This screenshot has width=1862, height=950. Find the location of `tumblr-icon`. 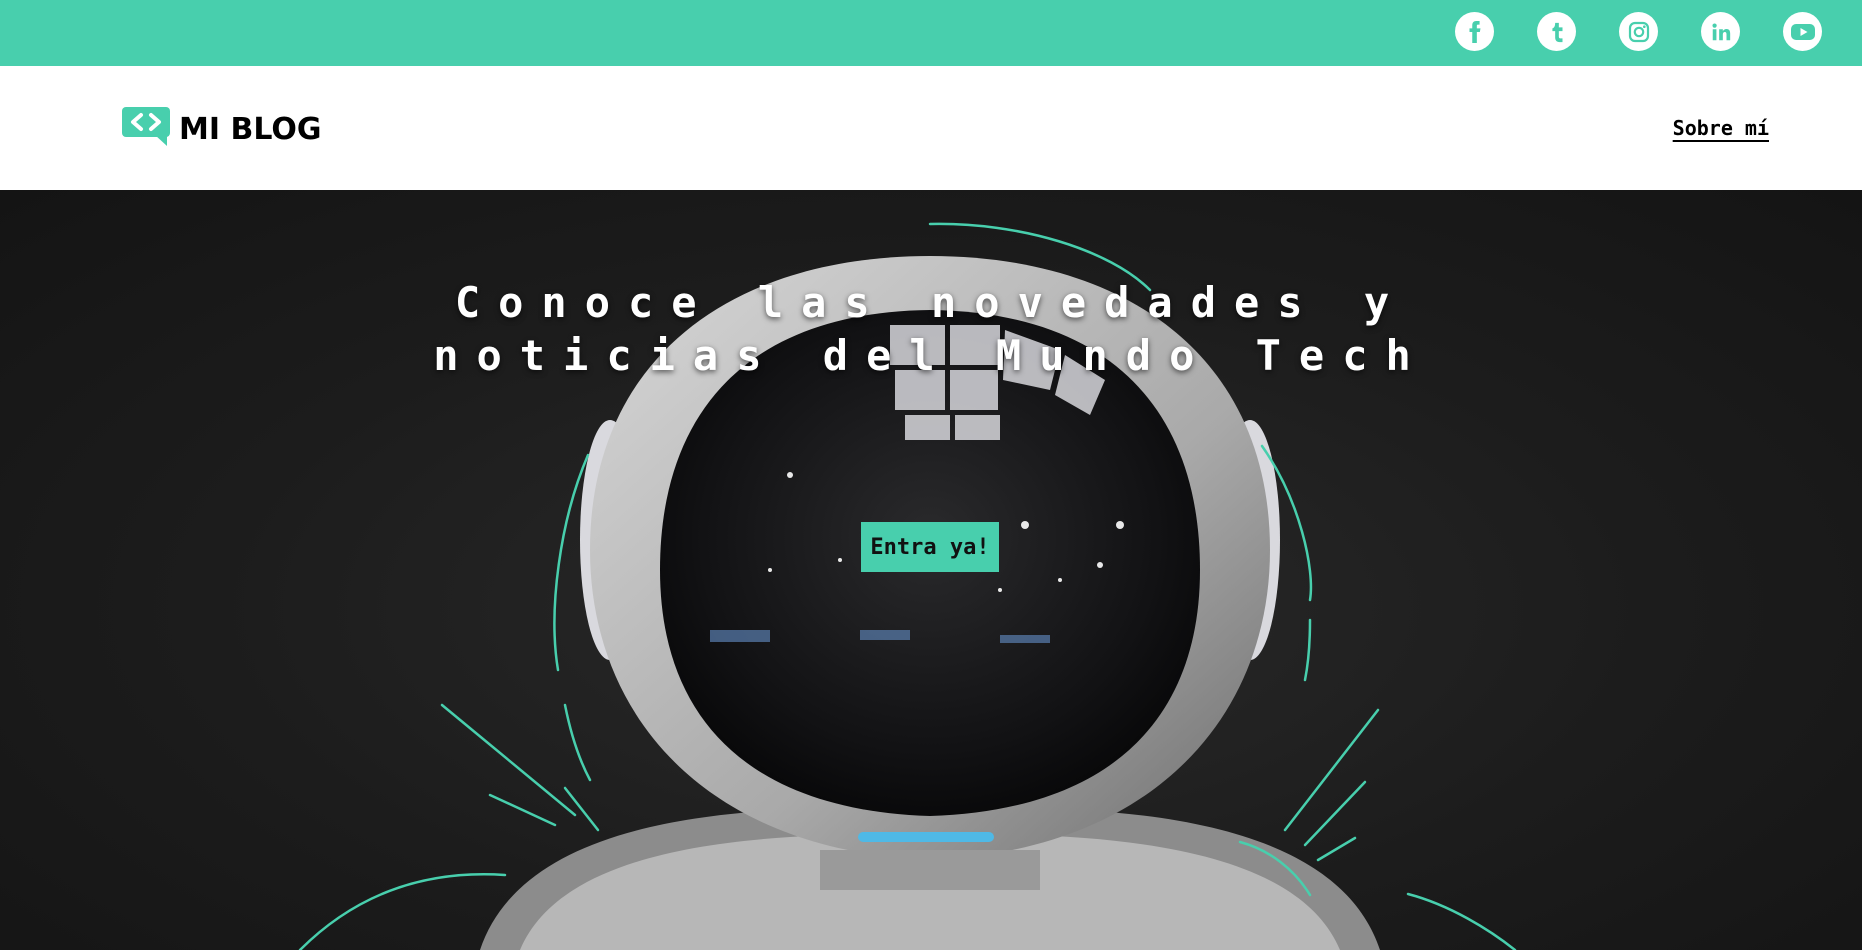

tumblr-icon is located at coordinates (1557, 32).